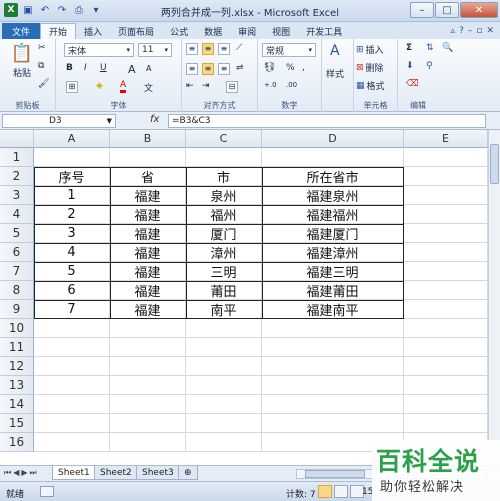  Describe the element at coordinates (17, 404) in the screenshot. I see `row-header: 14` at that location.